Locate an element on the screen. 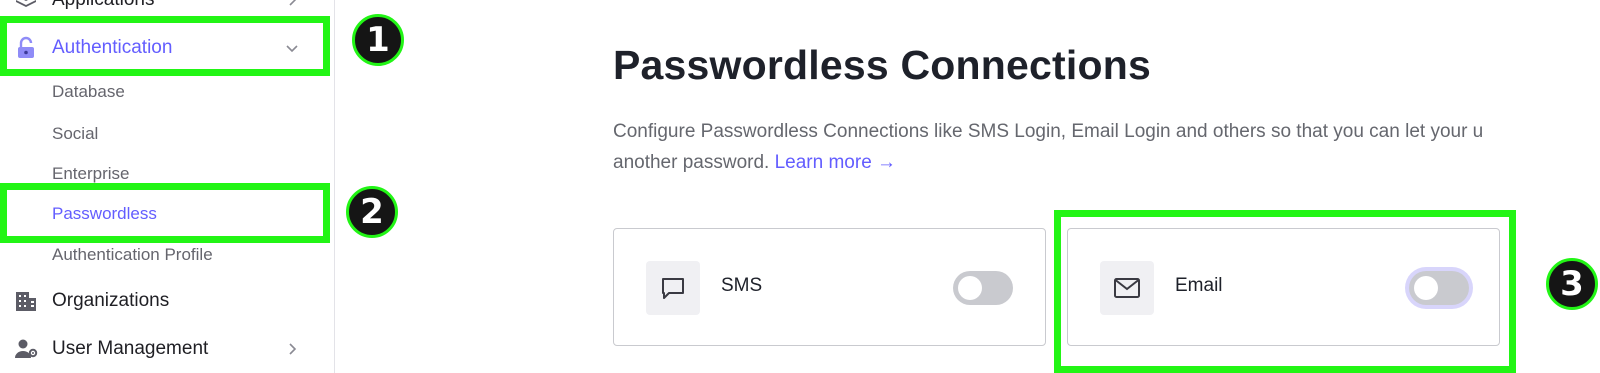 Image resolution: width=1600 pixels, height=373 pixels. sidebar-subitem-social: Social is located at coordinates (75, 134).